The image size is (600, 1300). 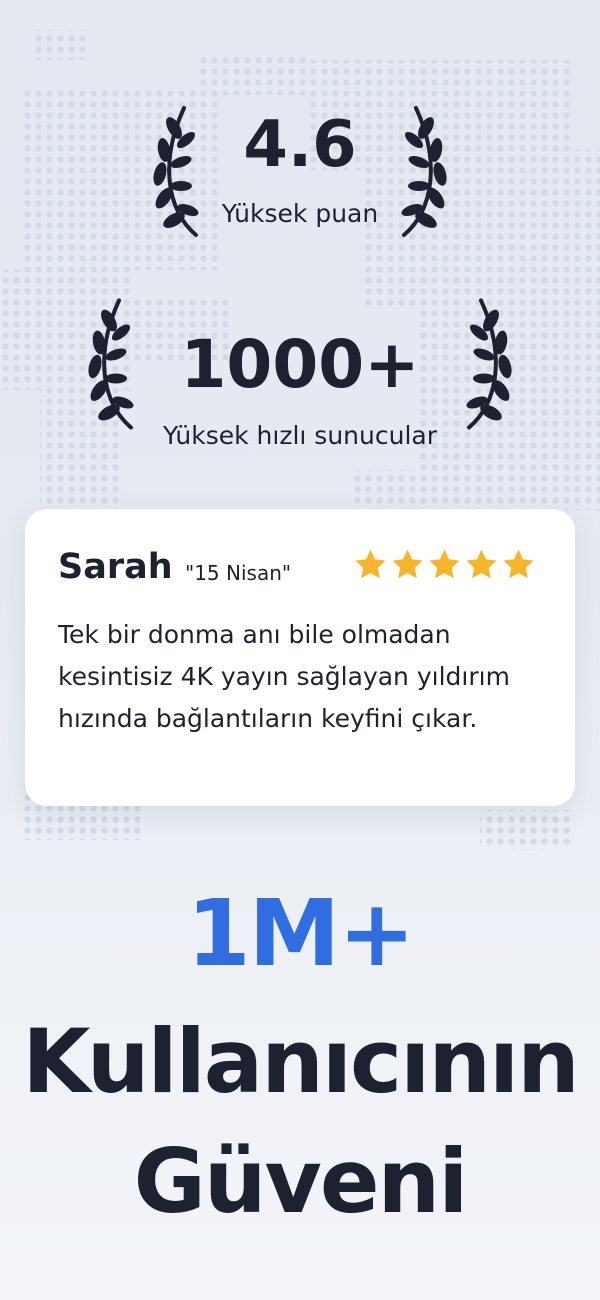 I want to click on star-rating, so click(x=444, y=564).